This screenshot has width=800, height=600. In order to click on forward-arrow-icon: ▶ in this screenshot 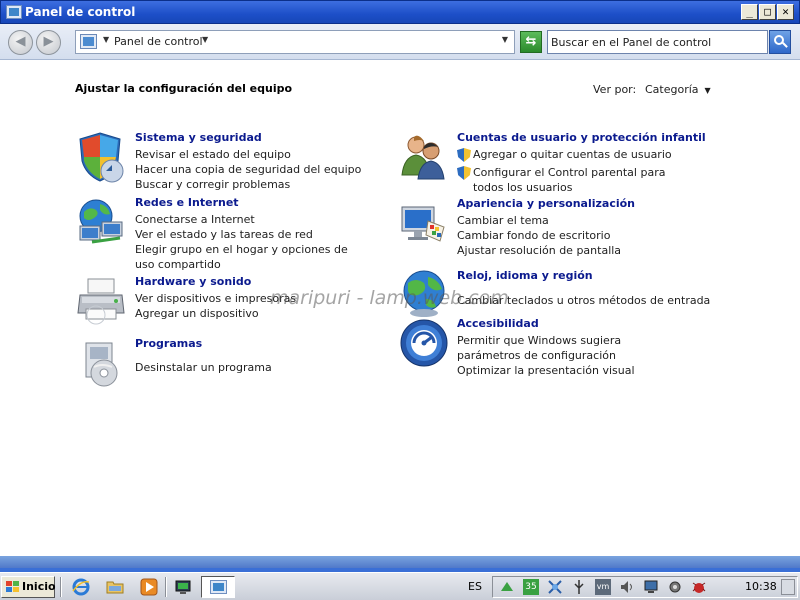, I will do `click(48, 41)`.